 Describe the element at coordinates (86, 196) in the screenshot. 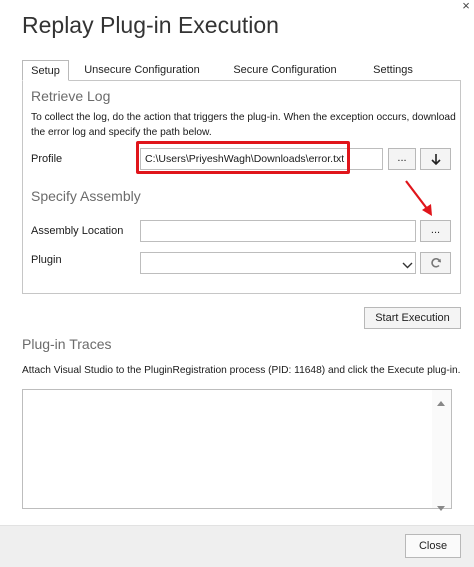

I see `specify-assembly-title: Specify Assembly` at that location.